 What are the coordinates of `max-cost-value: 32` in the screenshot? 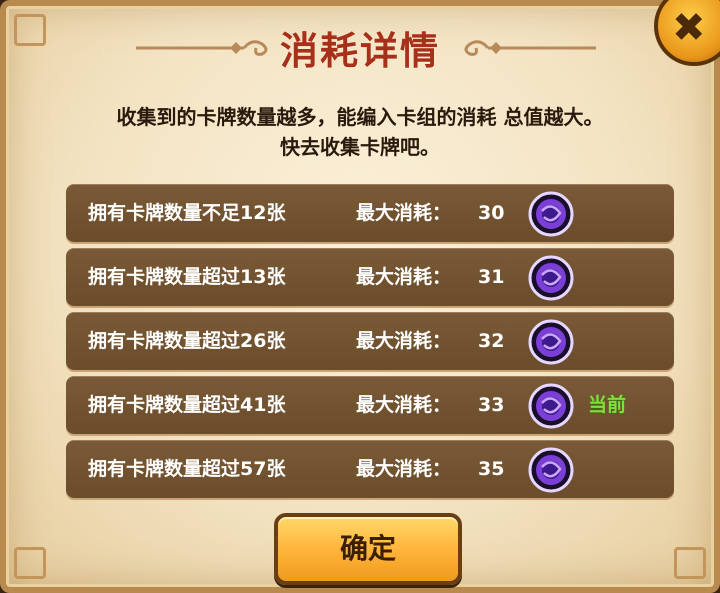 It's located at (491, 341).